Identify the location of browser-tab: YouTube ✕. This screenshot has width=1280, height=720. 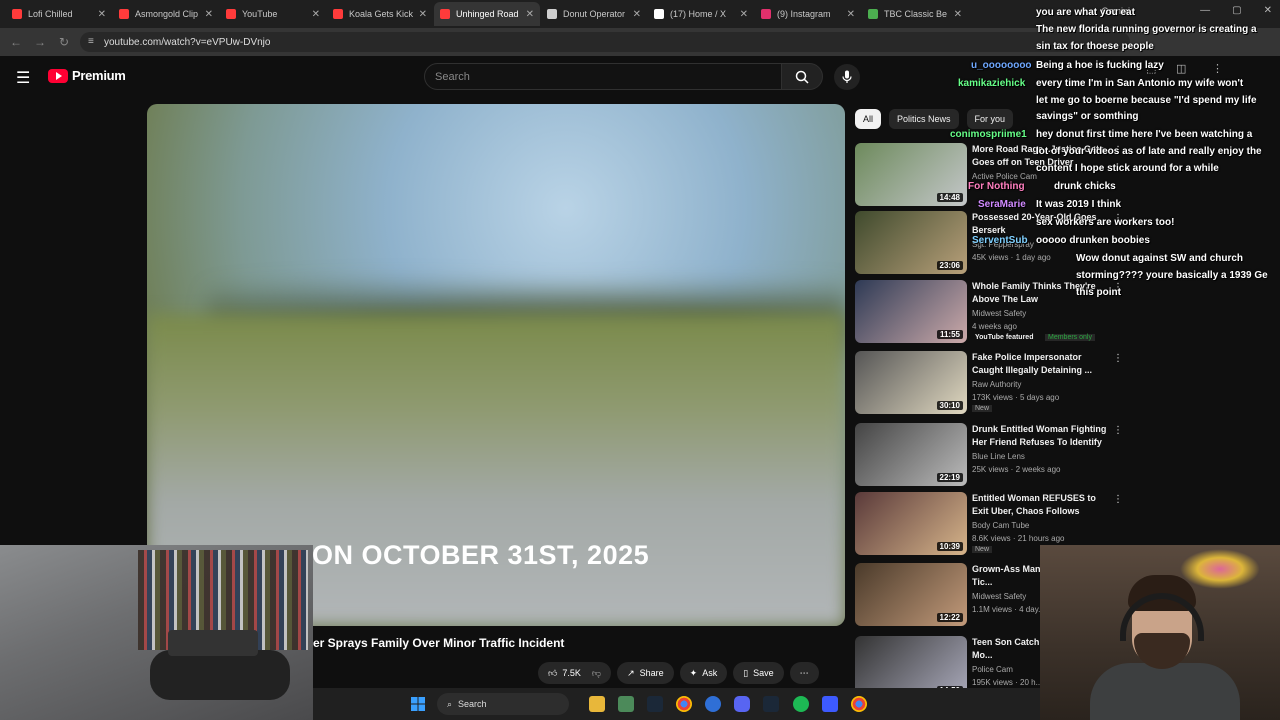
(273, 14).